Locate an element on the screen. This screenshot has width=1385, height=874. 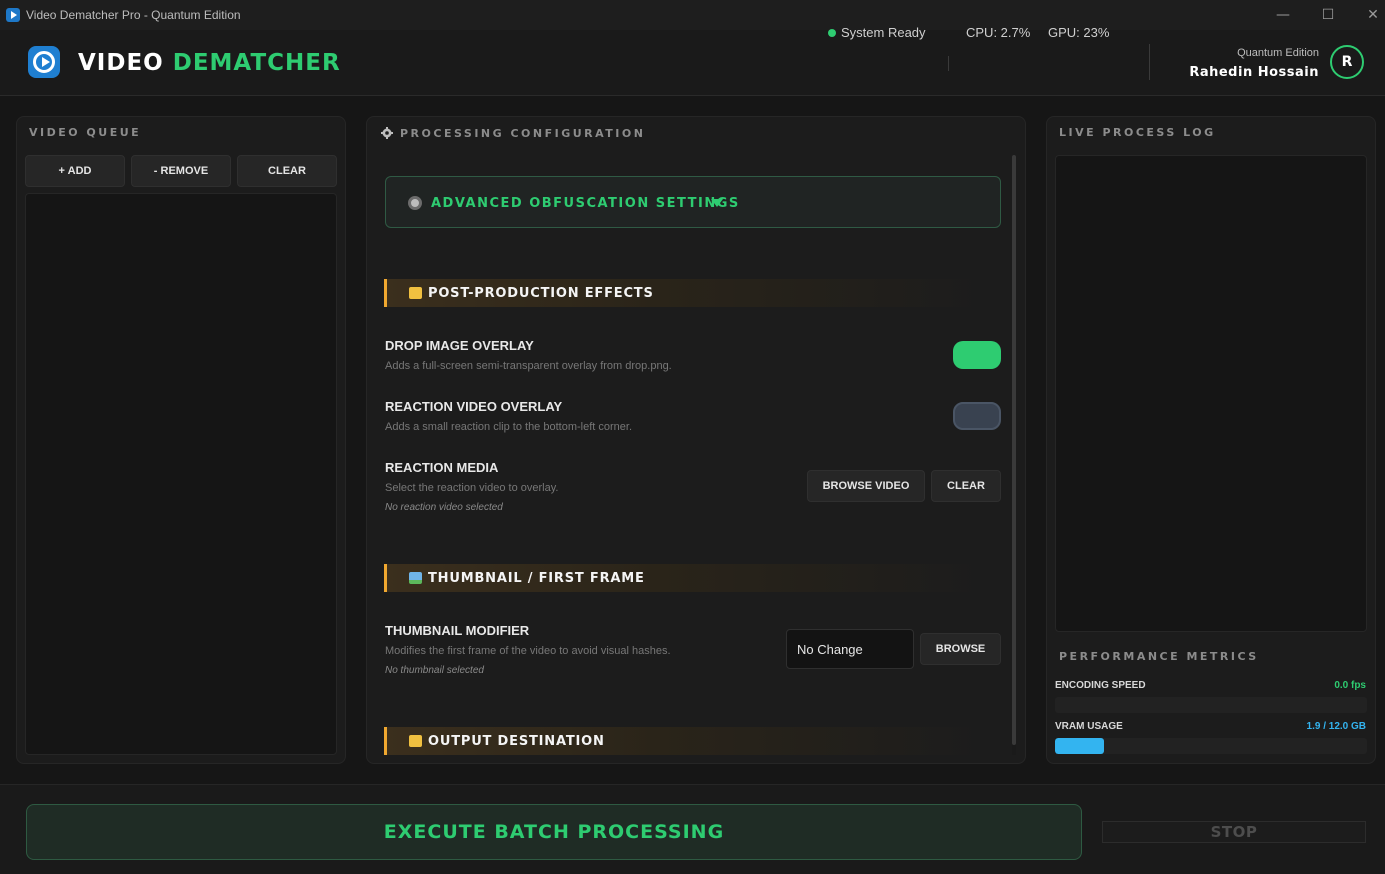
folder-icon is located at coordinates (415, 741).